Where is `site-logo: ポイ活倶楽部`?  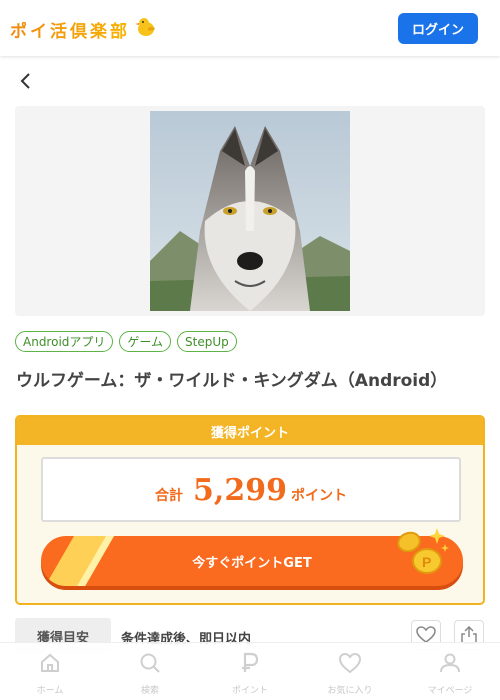 site-logo: ポイ活倶楽部 is located at coordinates (84, 29).